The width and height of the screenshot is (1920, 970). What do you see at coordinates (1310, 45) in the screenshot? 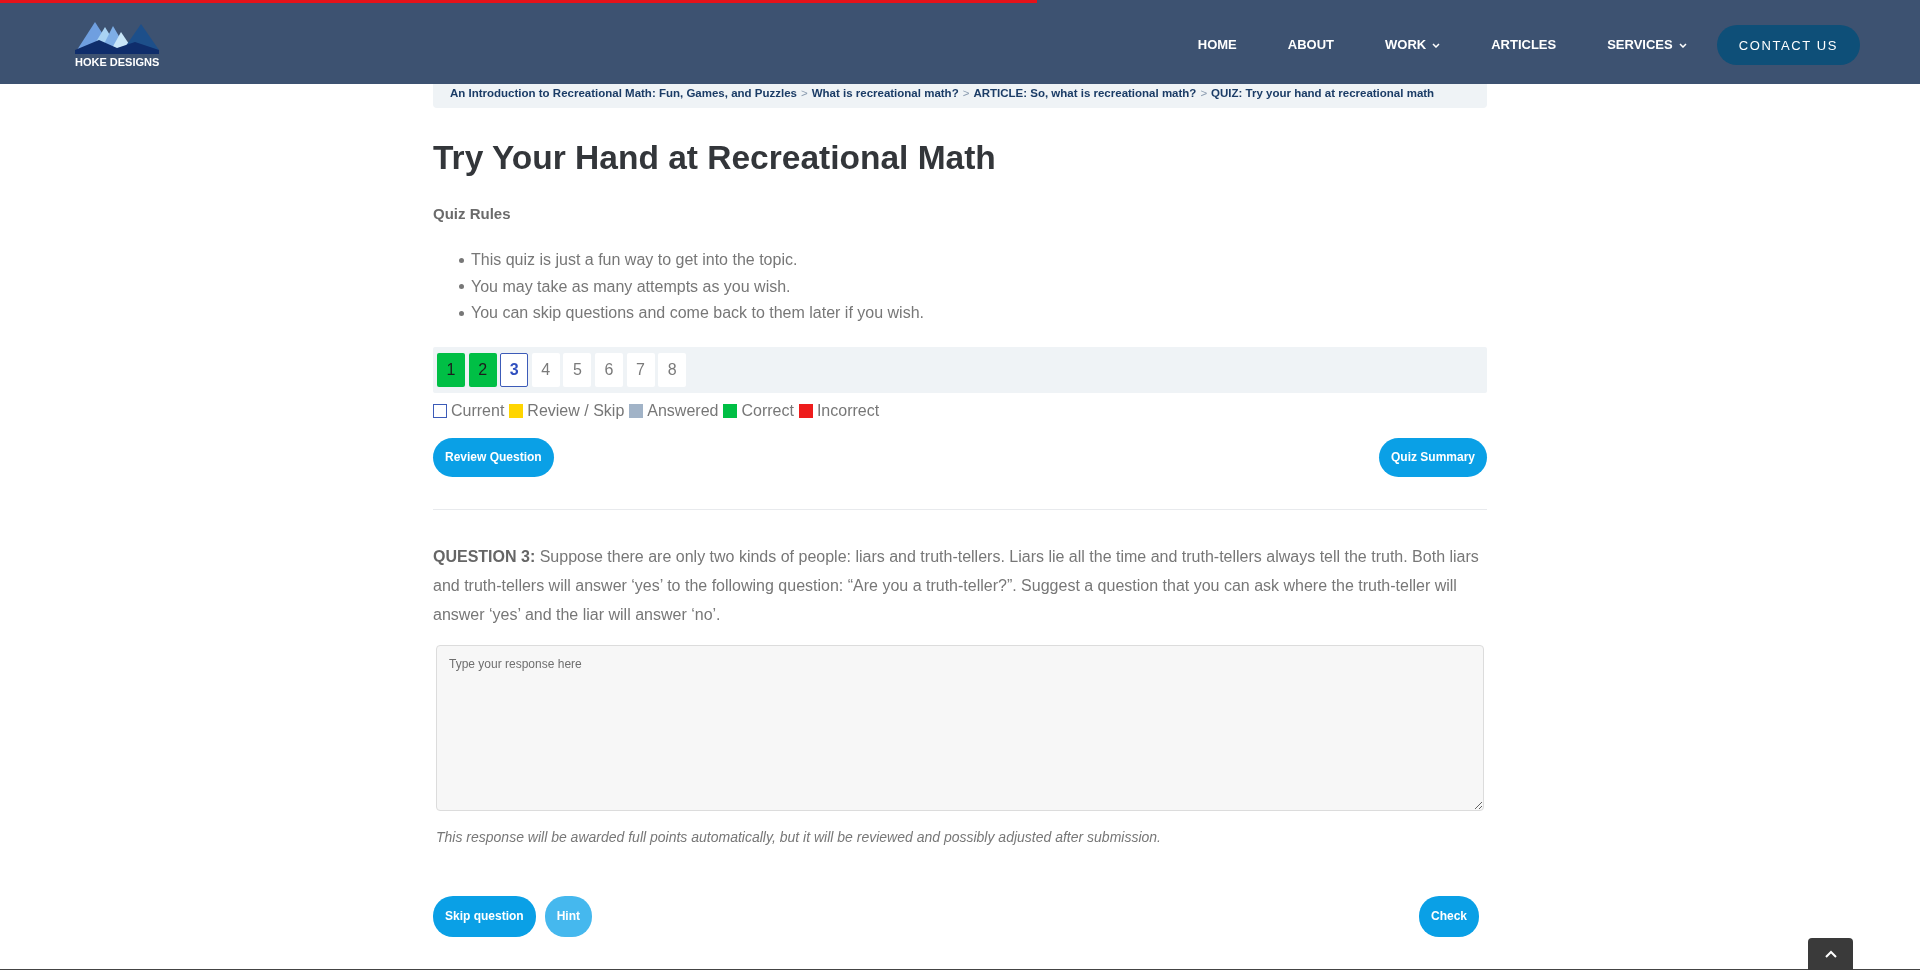
I see `nav-link: ABOUT` at bounding box center [1310, 45].